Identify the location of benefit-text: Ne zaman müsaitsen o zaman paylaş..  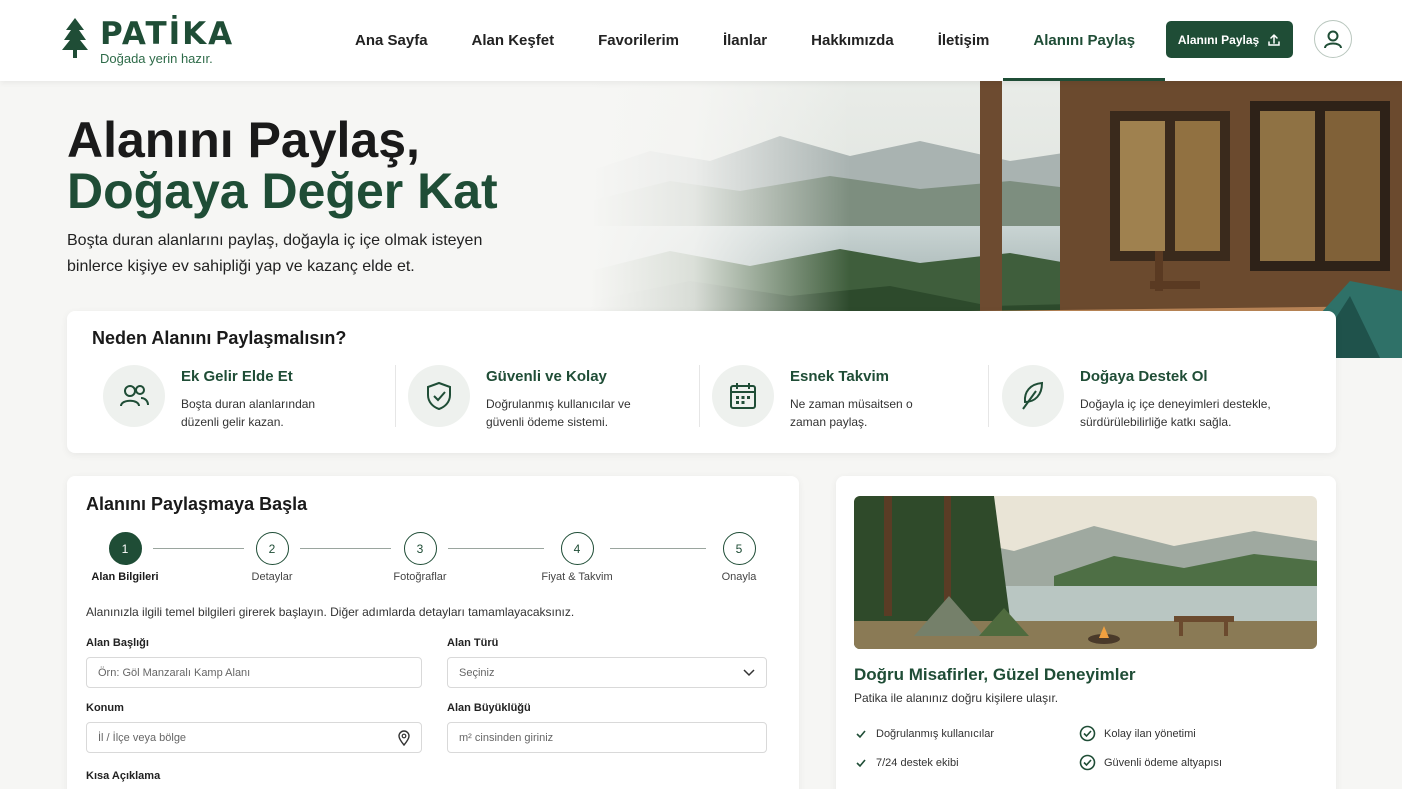
(851, 413).